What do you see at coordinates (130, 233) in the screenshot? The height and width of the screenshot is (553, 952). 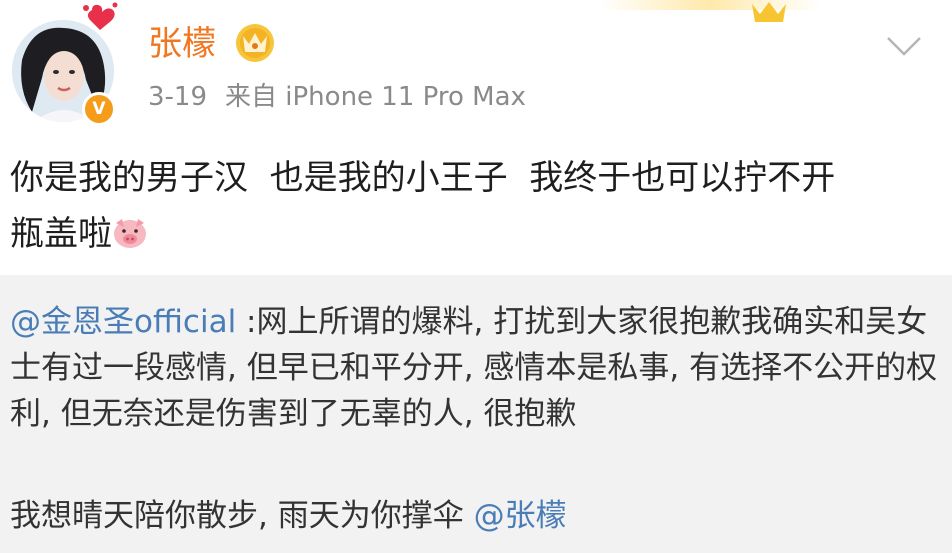 I see `pig-face-icon` at bounding box center [130, 233].